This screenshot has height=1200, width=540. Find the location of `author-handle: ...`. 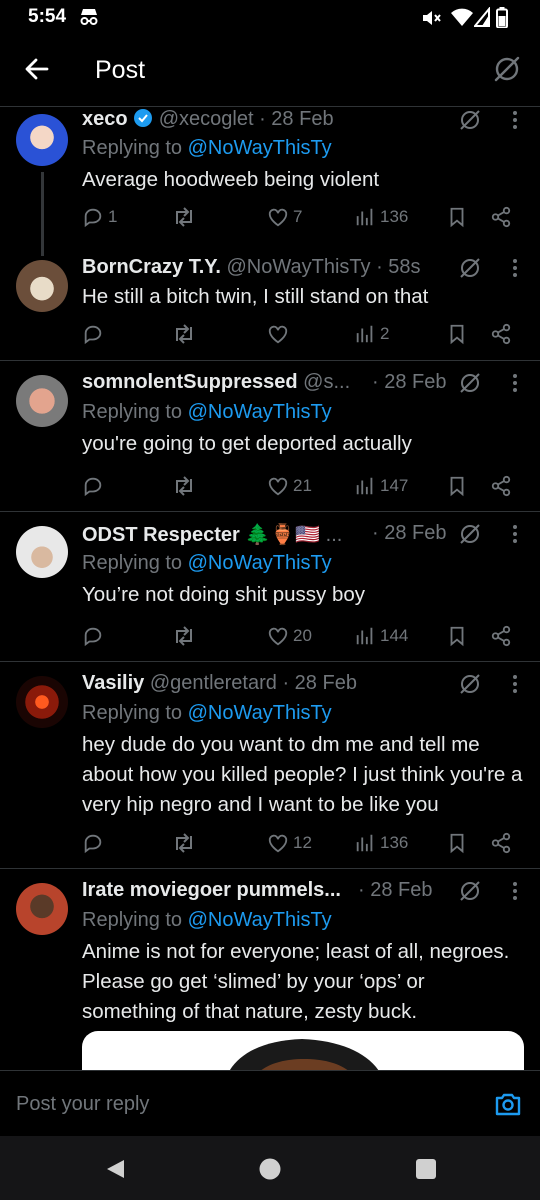

author-handle: ... is located at coordinates (334, 535).